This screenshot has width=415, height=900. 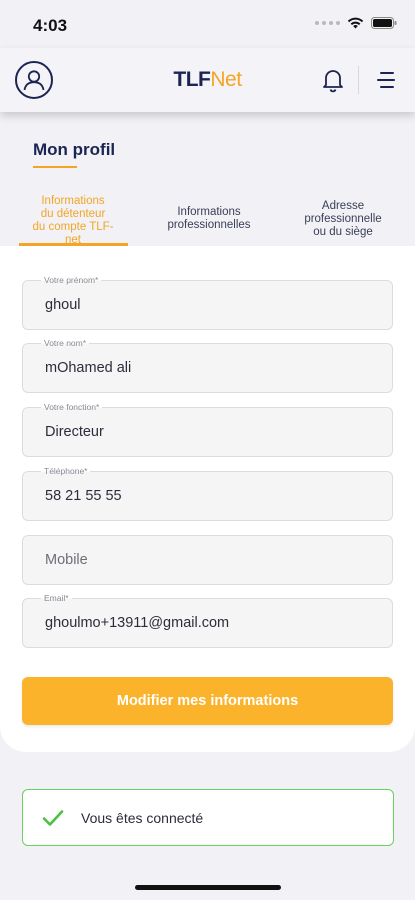 What do you see at coordinates (71, 280) in the screenshot?
I see `first-name-label: Votre prénom*` at bounding box center [71, 280].